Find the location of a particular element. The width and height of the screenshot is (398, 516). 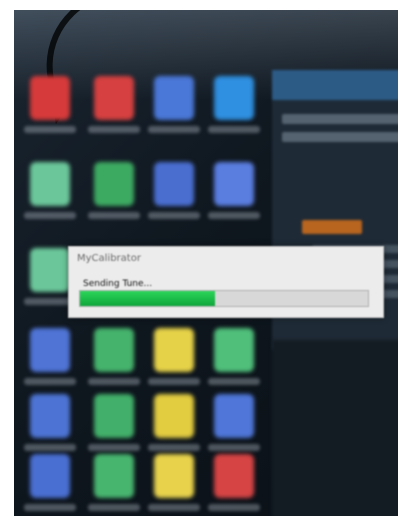

progress-bar is located at coordinates (224, 298).